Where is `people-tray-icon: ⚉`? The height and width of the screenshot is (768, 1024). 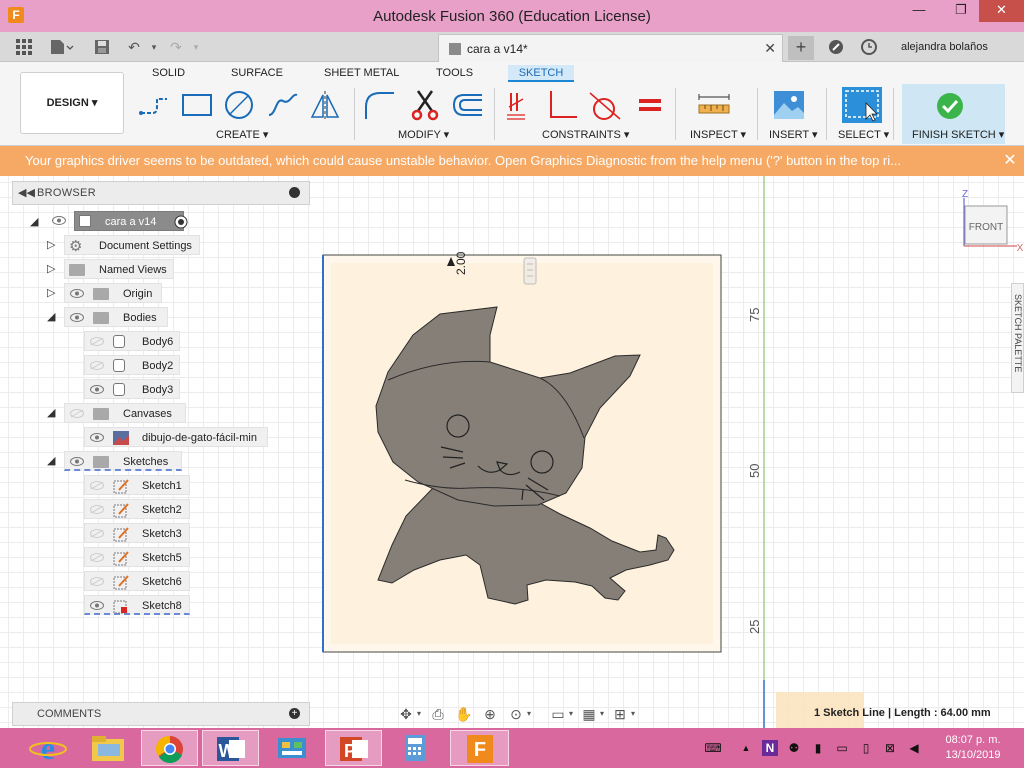 people-tray-icon: ⚉ is located at coordinates (794, 748).